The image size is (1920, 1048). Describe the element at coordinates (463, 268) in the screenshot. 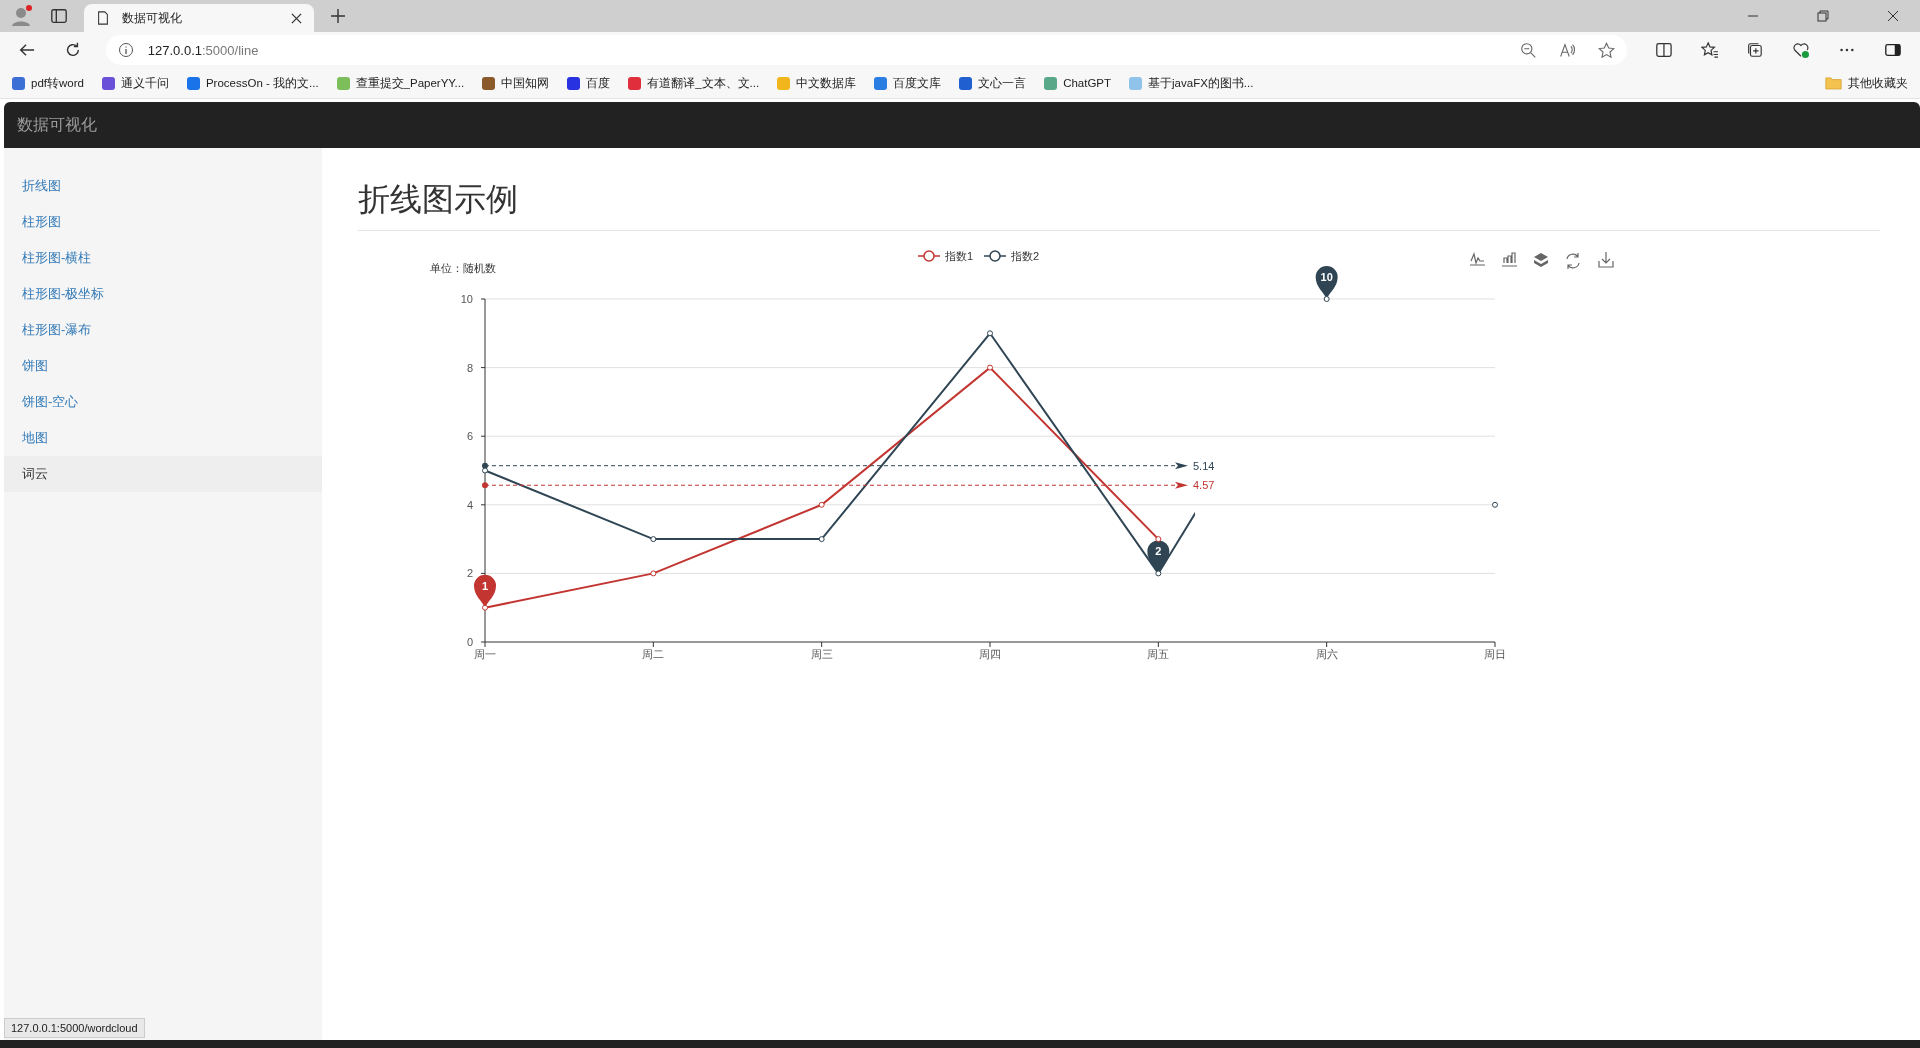

I see `y-axis-unit: 单位：随机数` at that location.